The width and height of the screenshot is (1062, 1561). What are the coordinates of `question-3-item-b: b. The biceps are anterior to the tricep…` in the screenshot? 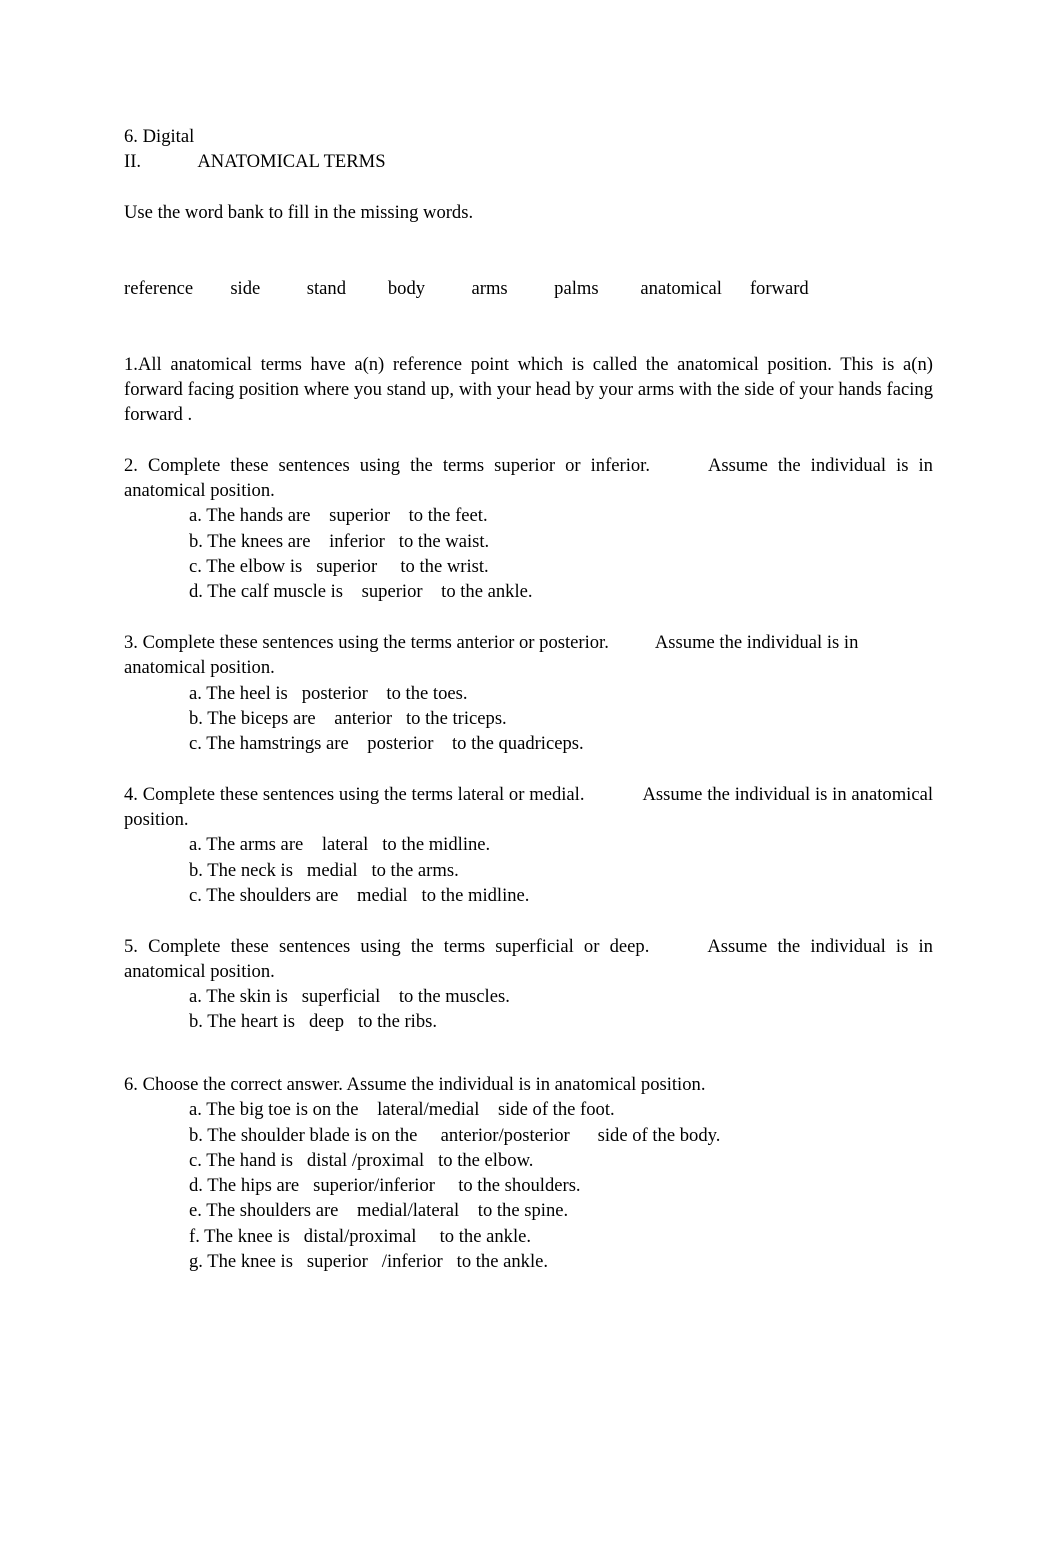 It's located at (348, 718).